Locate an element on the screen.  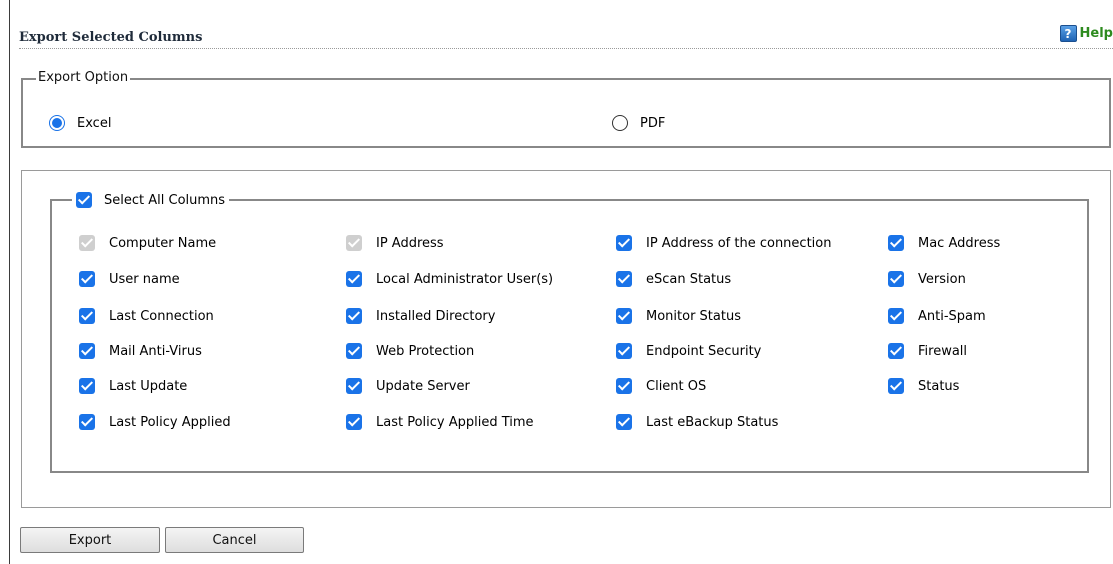
column-label: Version is located at coordinates (942, 279).